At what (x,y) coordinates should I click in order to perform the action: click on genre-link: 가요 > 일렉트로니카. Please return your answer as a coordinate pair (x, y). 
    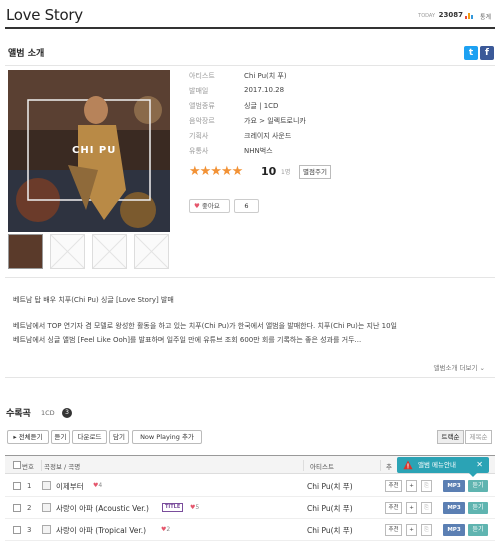
    Looking at the image, I should click on (275, 121).